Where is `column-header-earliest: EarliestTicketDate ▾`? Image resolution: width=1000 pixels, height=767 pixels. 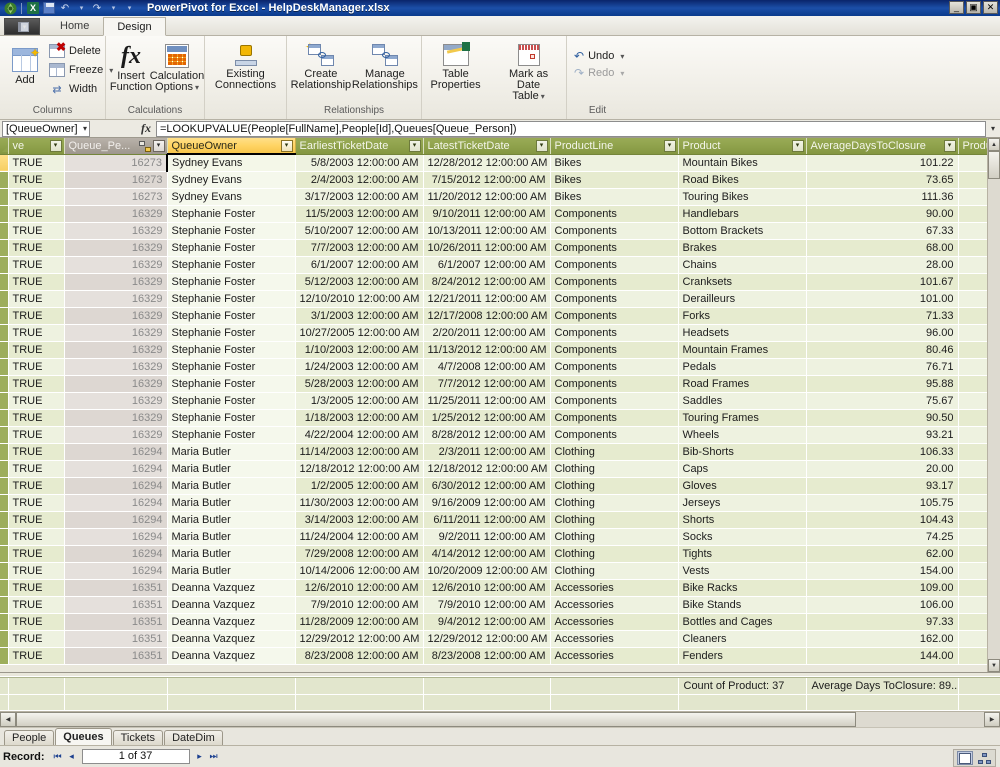
column-header-earliest: EarliestTicketDate ▾ is located at coordinates (359, 146).